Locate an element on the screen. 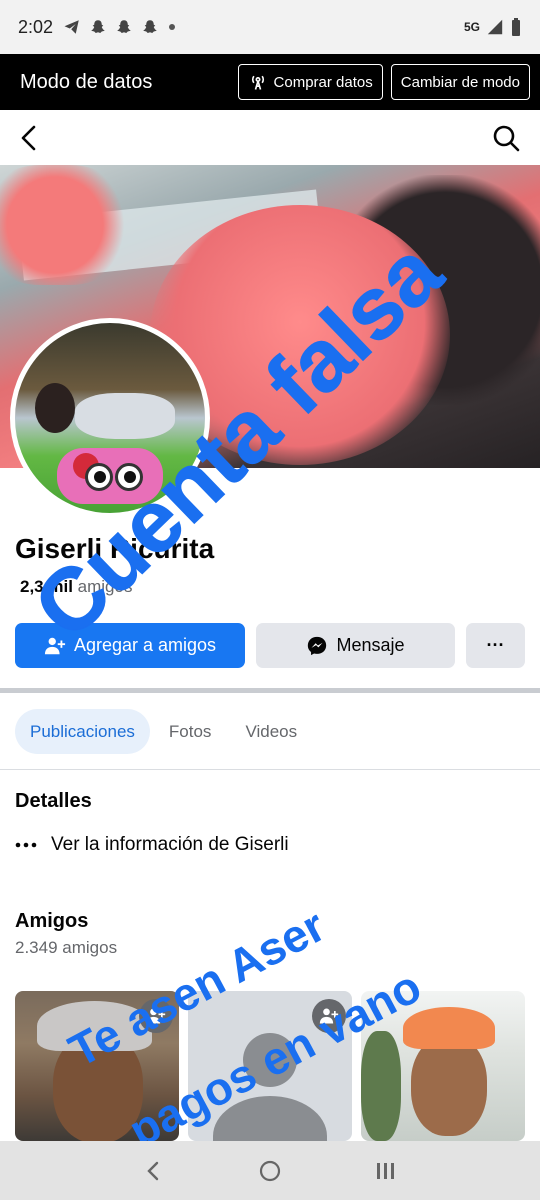 The image size is (540, 1200). nav-recents-button is located at coordinates (387, 1171).